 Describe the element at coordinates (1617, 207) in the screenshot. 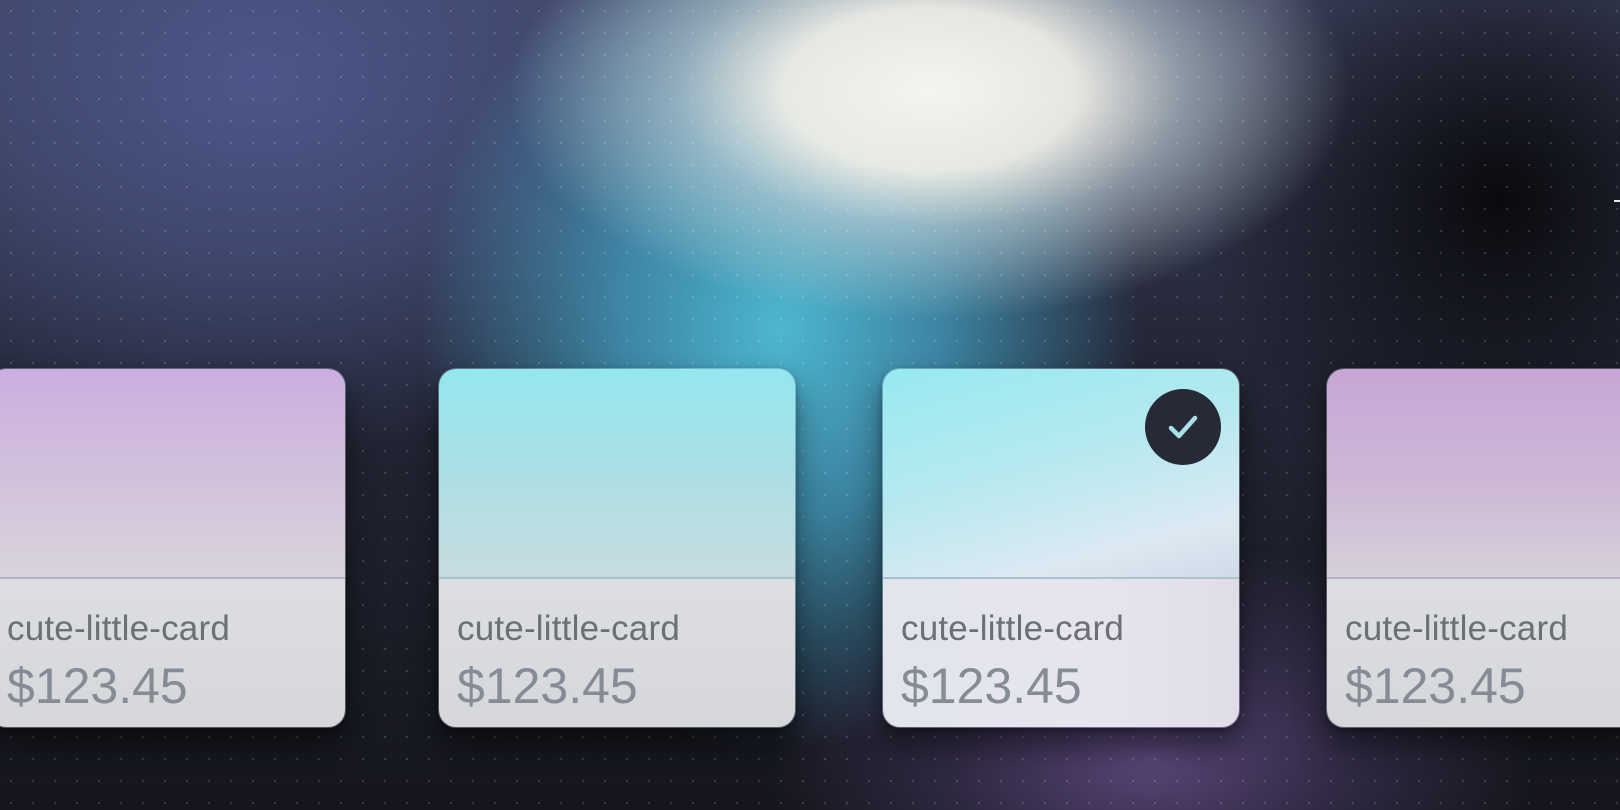

I see `edge-marker` at that location.